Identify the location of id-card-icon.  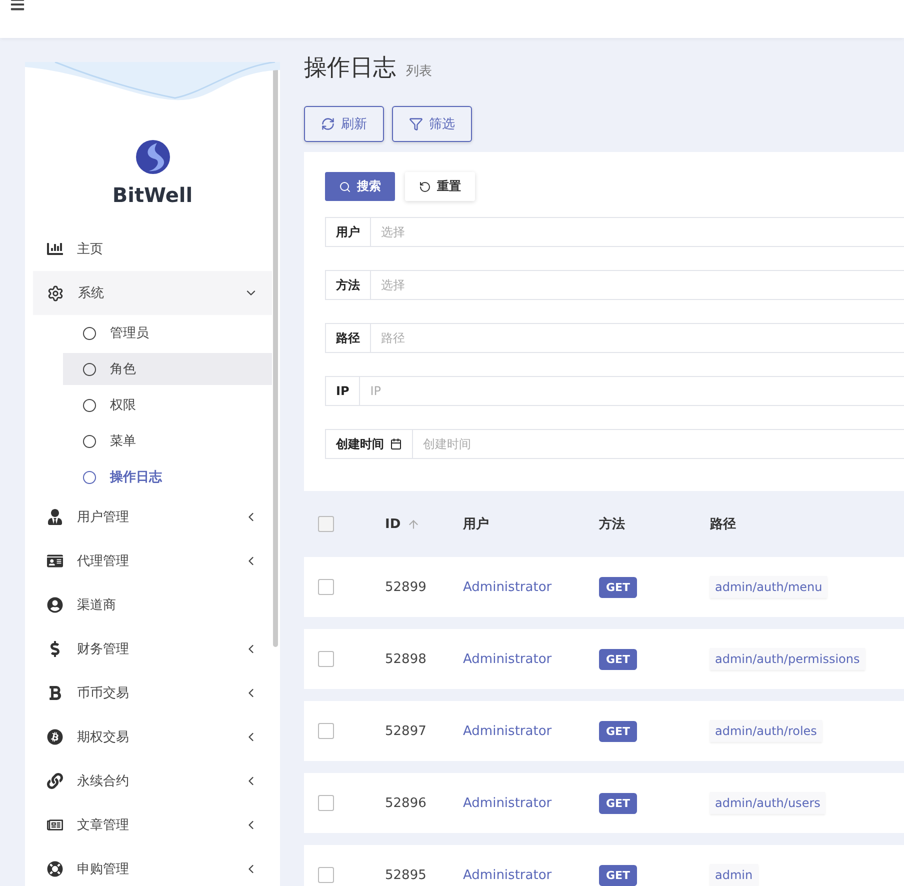
(55, 561).